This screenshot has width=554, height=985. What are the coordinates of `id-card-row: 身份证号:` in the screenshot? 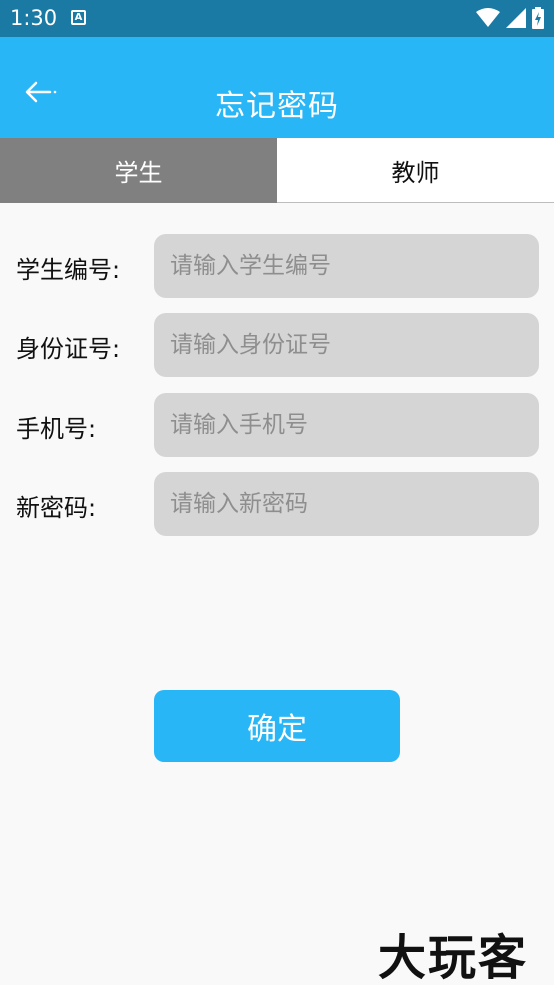 It's located at (277, 345).